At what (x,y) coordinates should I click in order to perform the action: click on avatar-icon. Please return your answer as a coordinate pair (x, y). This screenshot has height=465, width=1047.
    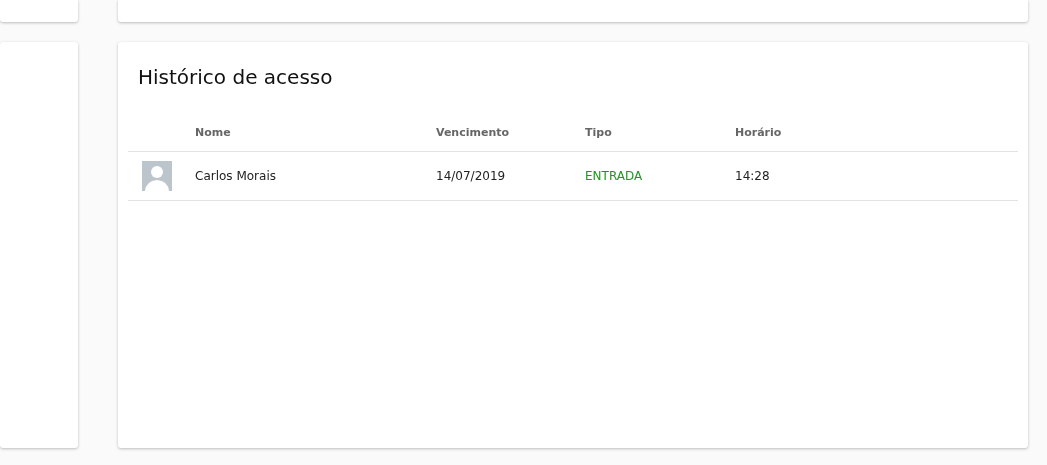
    Looking at the image, I should click on (157, 176).